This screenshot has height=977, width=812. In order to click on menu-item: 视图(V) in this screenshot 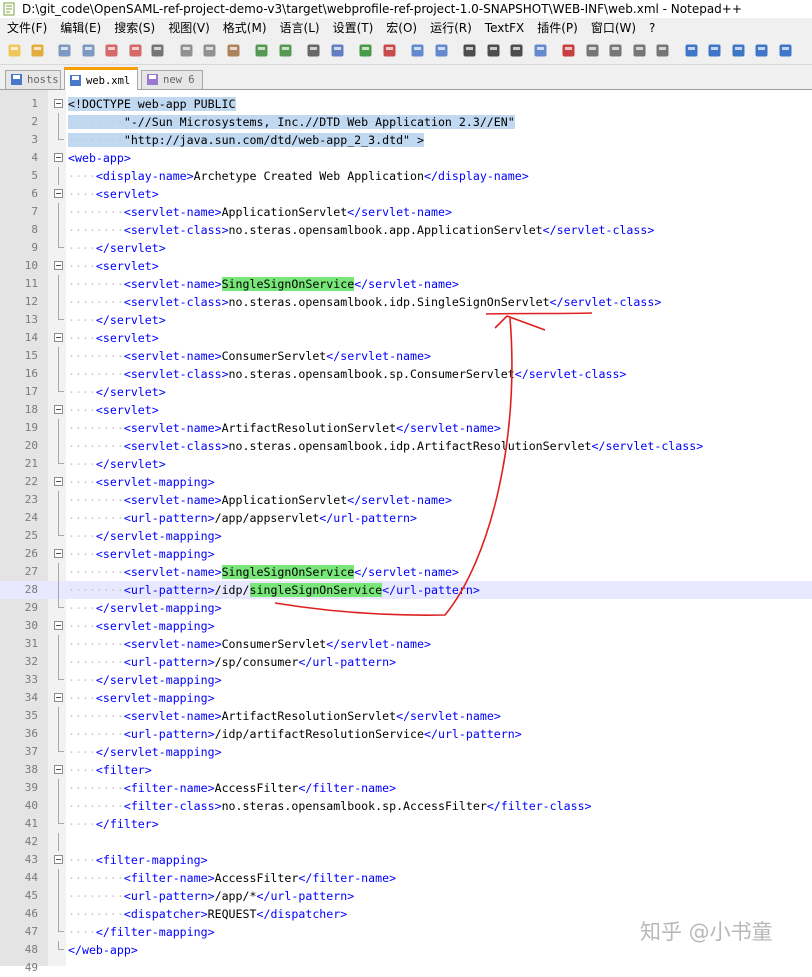, I will do `click(188, 28)`.